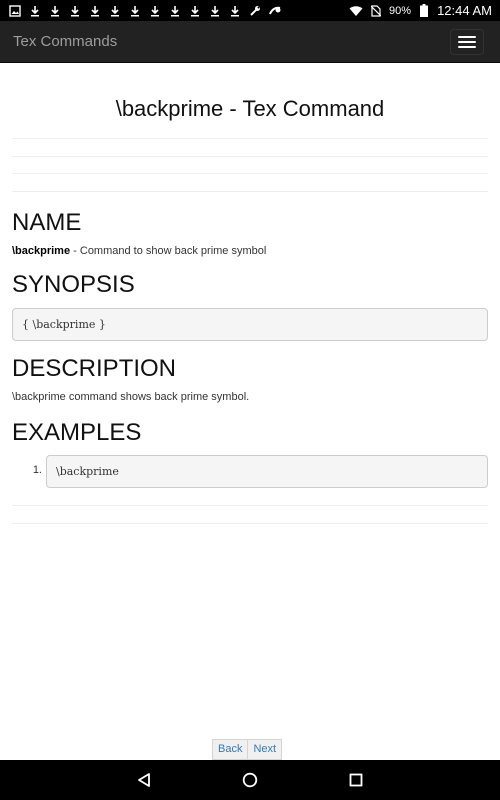 This screenshot has width=500, height=800. Describe the element at coordinates (464, 10) in the screenshot. I see `clock: 12:44 AM` at that location.